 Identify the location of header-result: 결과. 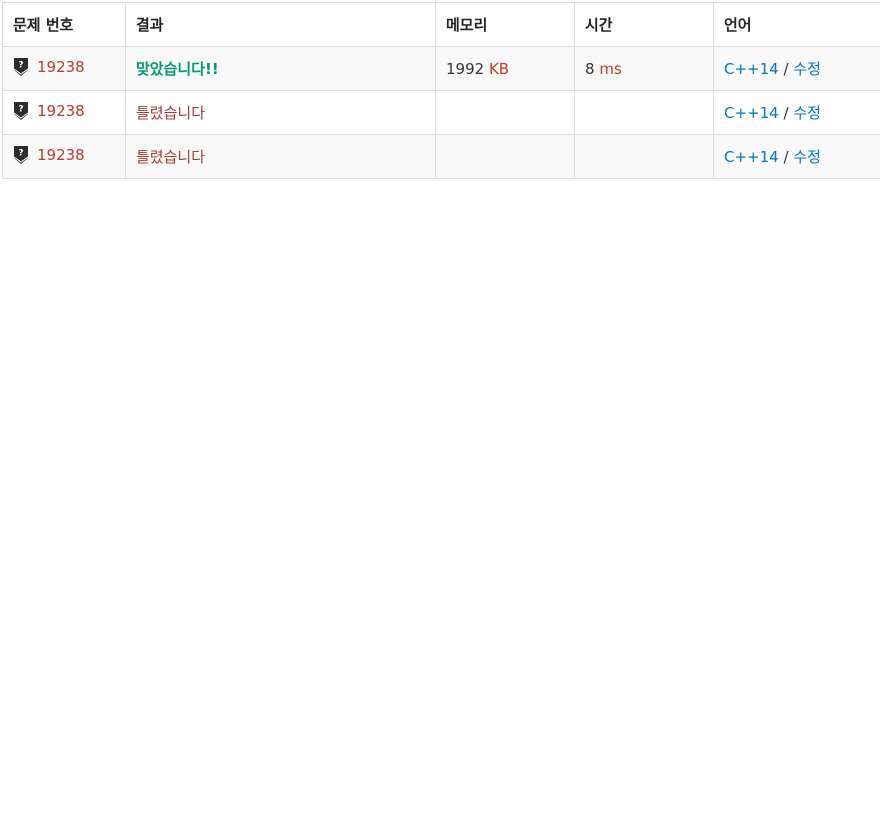
(280, 24).